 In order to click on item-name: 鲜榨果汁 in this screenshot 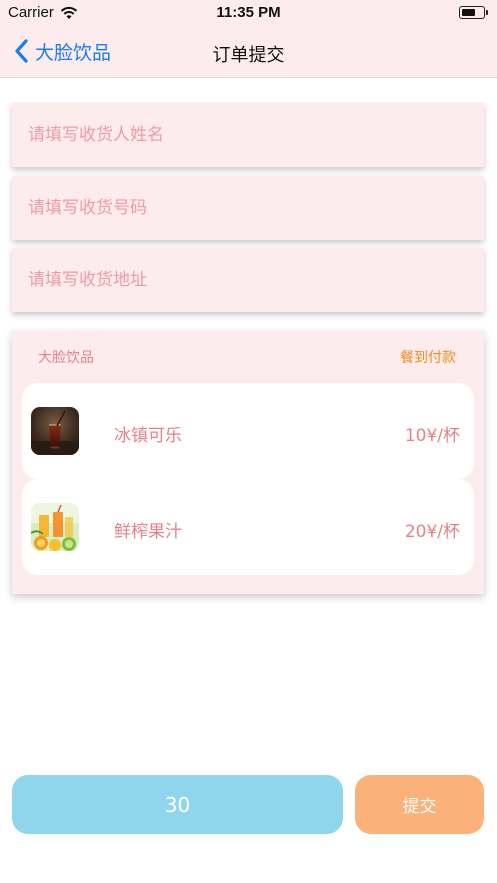, I will do `click(148, 532)`.